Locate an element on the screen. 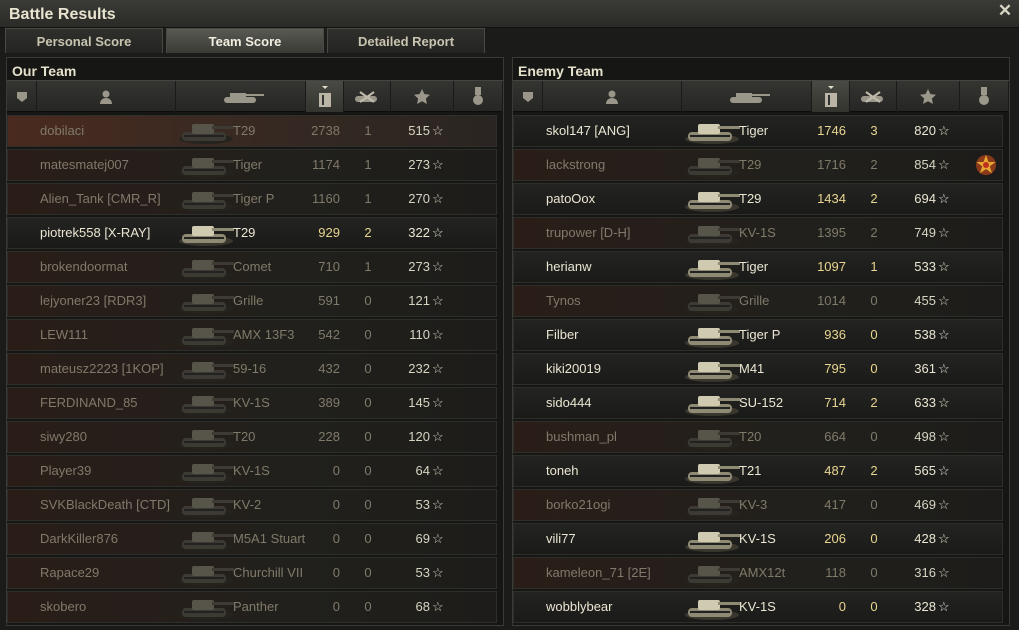  damage-value: 710 is located at coordinates (329, 266).